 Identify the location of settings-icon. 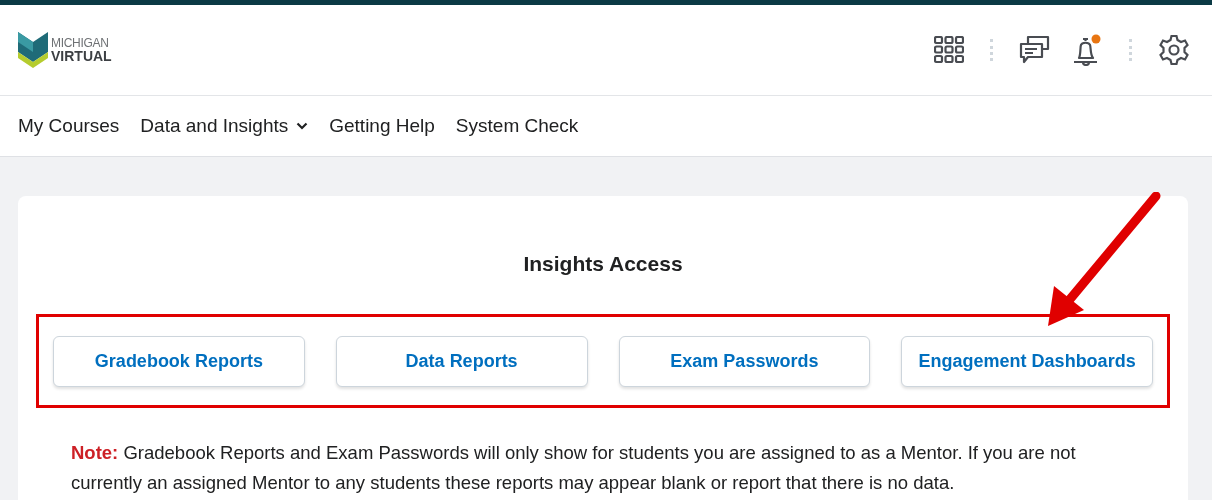
(1174, 50).